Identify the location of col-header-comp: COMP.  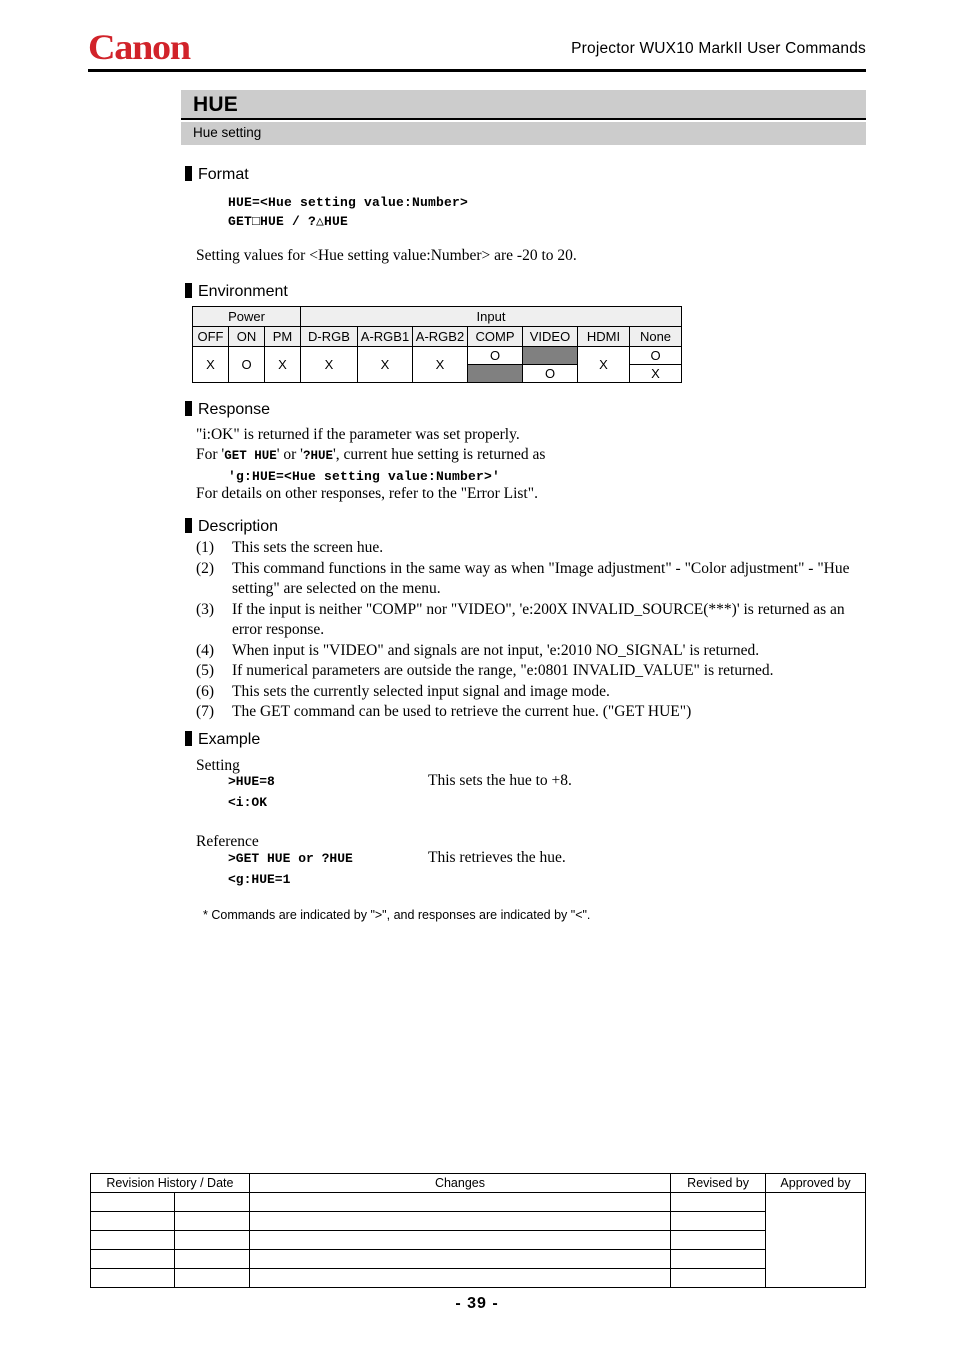
(495, 336).